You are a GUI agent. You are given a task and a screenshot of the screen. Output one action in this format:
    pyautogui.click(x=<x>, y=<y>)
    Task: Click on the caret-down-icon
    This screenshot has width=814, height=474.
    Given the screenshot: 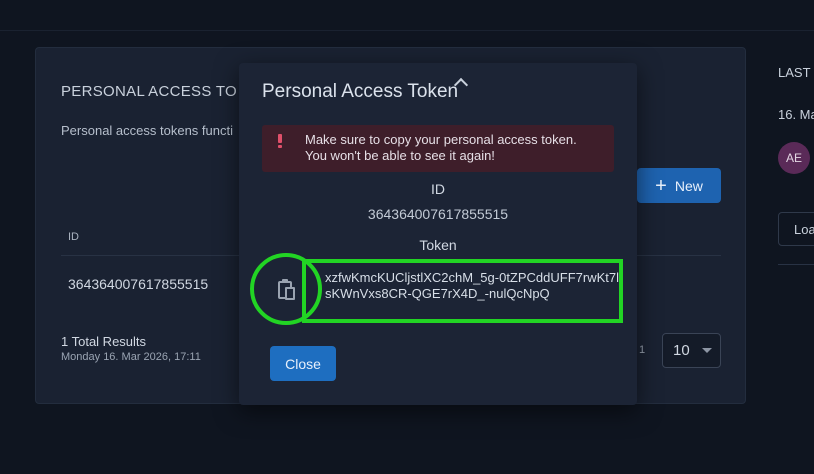 What is the action you would take?
    pyautogui.click(x=706, y=350)
    